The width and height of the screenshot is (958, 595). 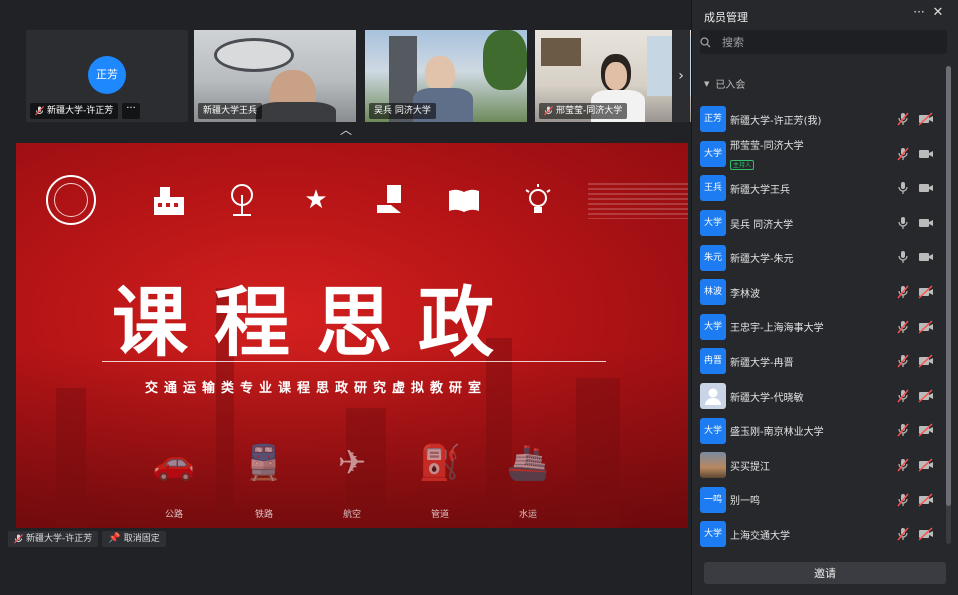 I want to click on participant-name-tag: 吴兵 同济大学, so click(x=402, y=111).